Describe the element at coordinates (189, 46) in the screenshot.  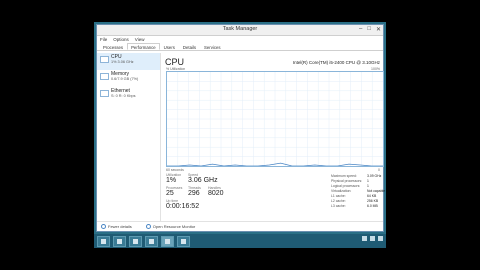
I see `tab-details: Details` at that location.